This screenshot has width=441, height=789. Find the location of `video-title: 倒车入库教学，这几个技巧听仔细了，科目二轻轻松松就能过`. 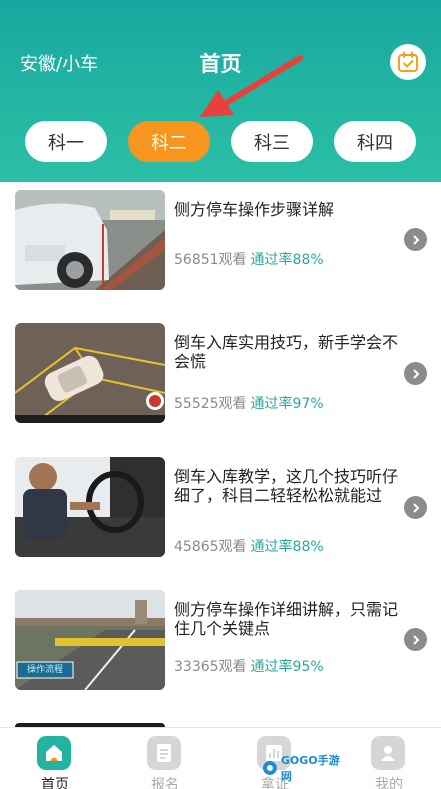

video-title: 倒车入库教学，这几个技巧听仔细了，科目二轻轻松松就能过 is located at coordinates (286, 486).